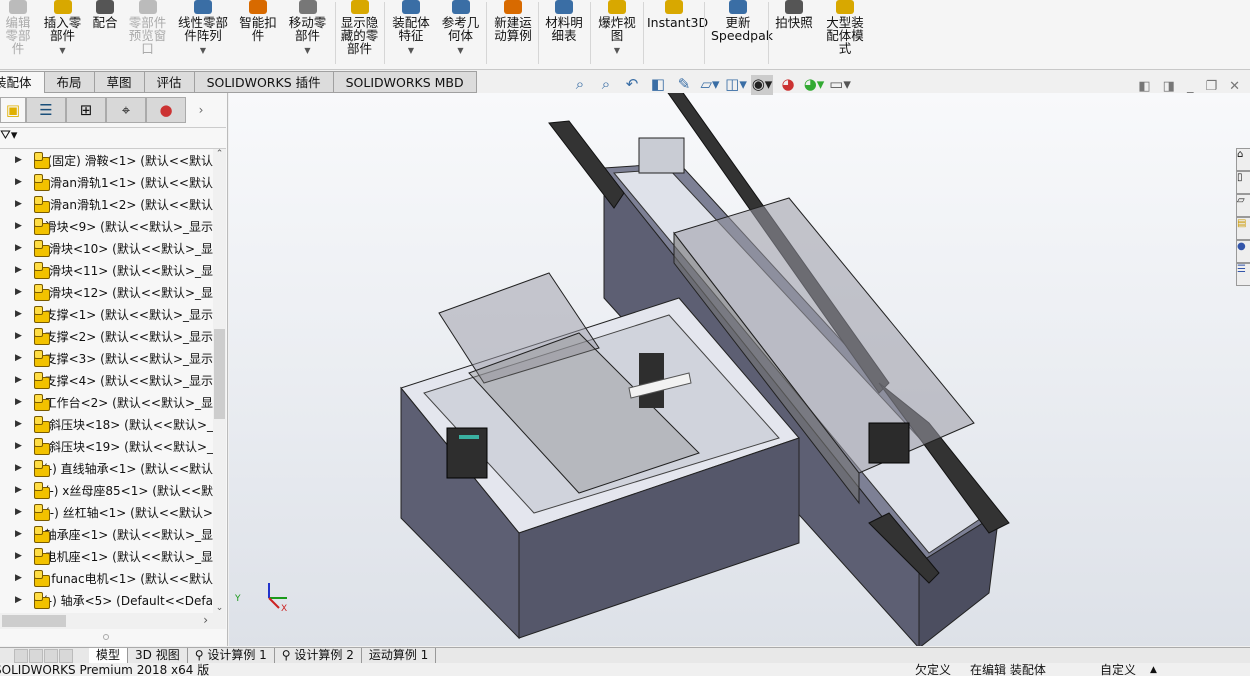 This screenshot has width=1250, height=676. What do you see at coordinates (22, 82) in the screenshot?
I see `tab-0: 装配体` at bounding box center [22, 82].